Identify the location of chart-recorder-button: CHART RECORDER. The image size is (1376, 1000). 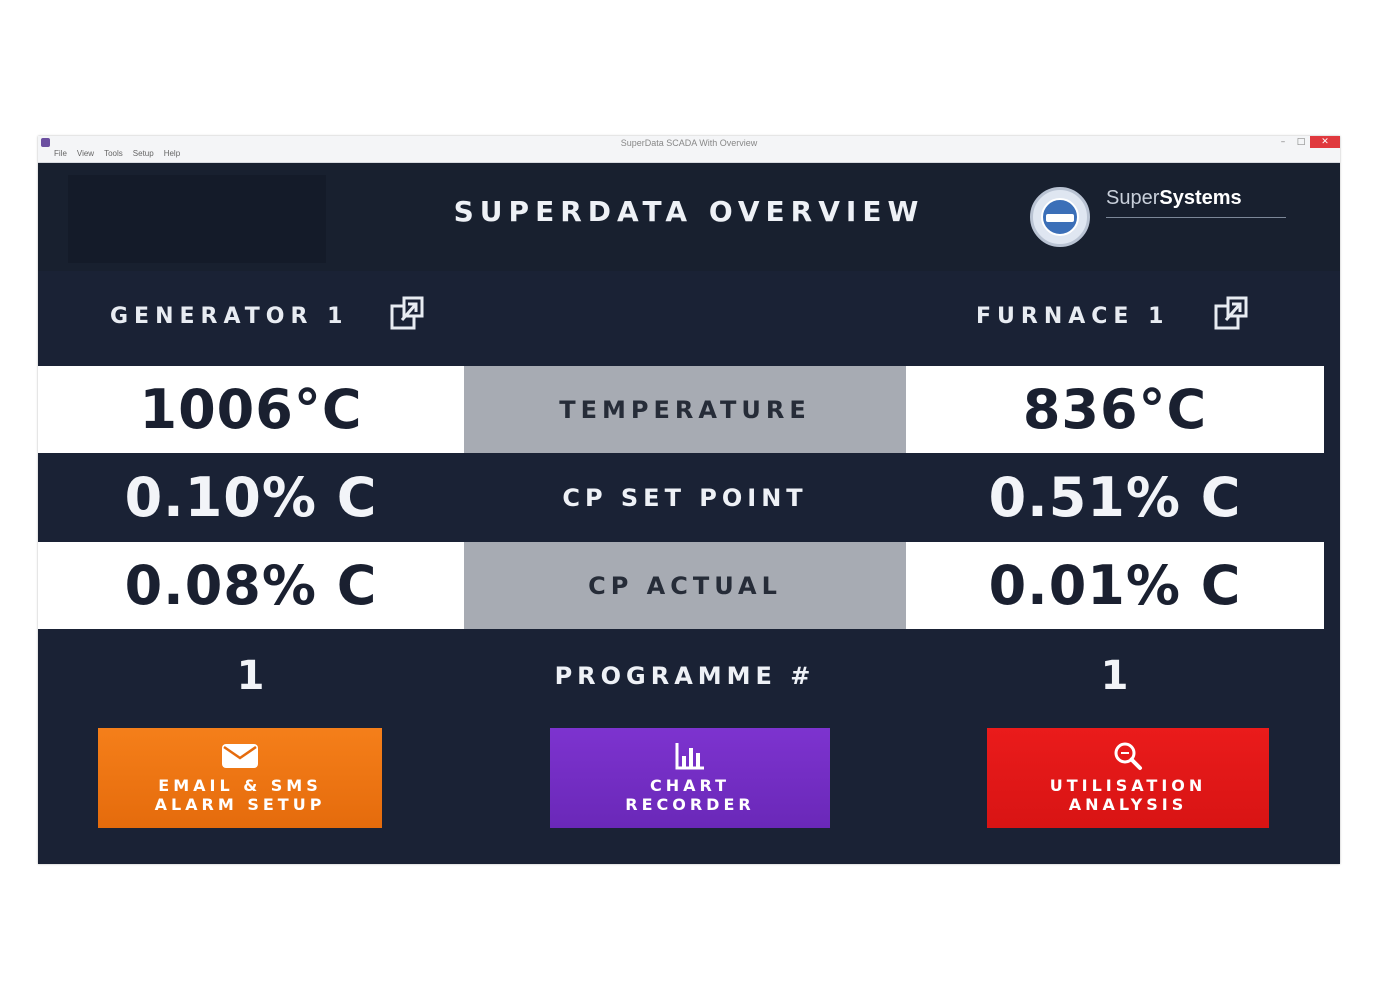
(690, 778).